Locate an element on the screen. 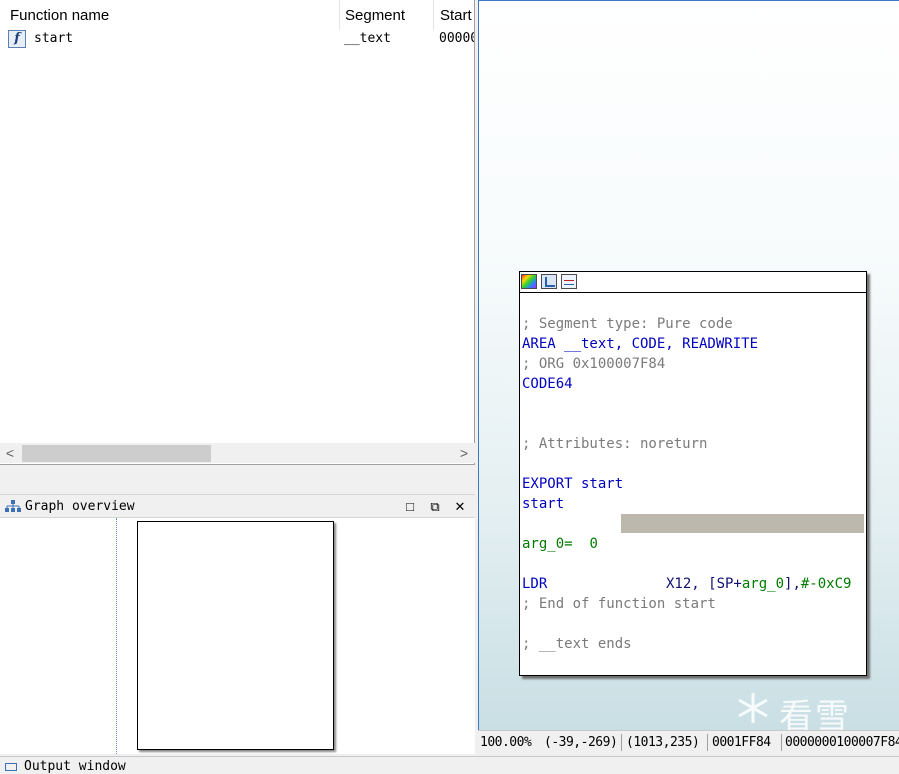  close-icon: ✕ is located at coordinates (460, 507).